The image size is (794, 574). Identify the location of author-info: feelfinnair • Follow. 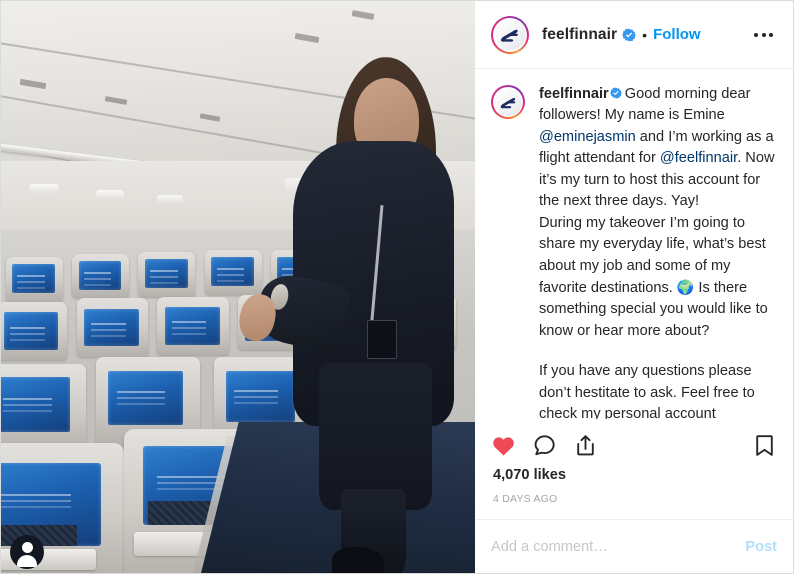
(621, 35).